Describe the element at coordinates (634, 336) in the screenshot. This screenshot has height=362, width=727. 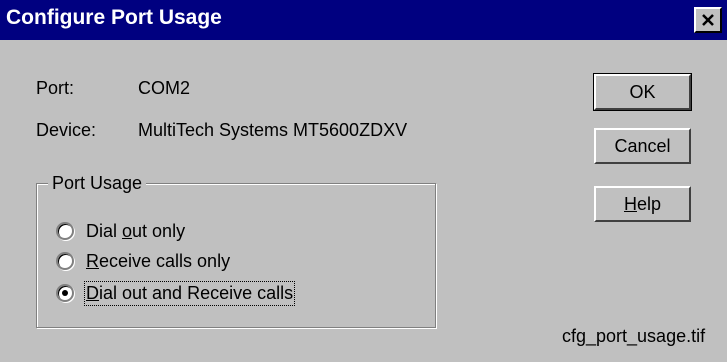
I see `file-caption: cfg_port_usage.tif` at that location.